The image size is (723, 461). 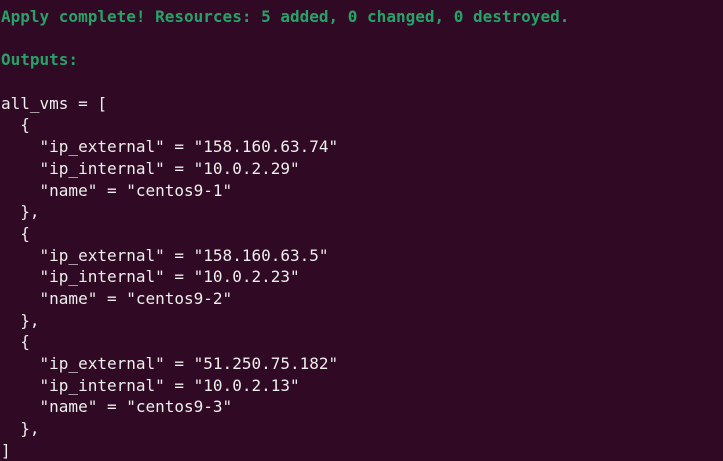 What do you see at coordinates (170, 363) in the screenshot?
I see `vm-ip-external: "ip_external" = "51.250.75.182"` at bounding box center [170, 363].